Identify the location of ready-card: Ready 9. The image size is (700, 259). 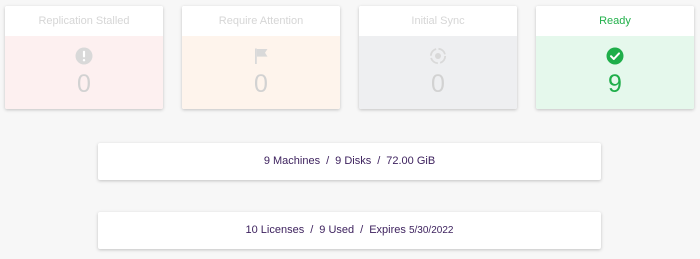
(615, 57).